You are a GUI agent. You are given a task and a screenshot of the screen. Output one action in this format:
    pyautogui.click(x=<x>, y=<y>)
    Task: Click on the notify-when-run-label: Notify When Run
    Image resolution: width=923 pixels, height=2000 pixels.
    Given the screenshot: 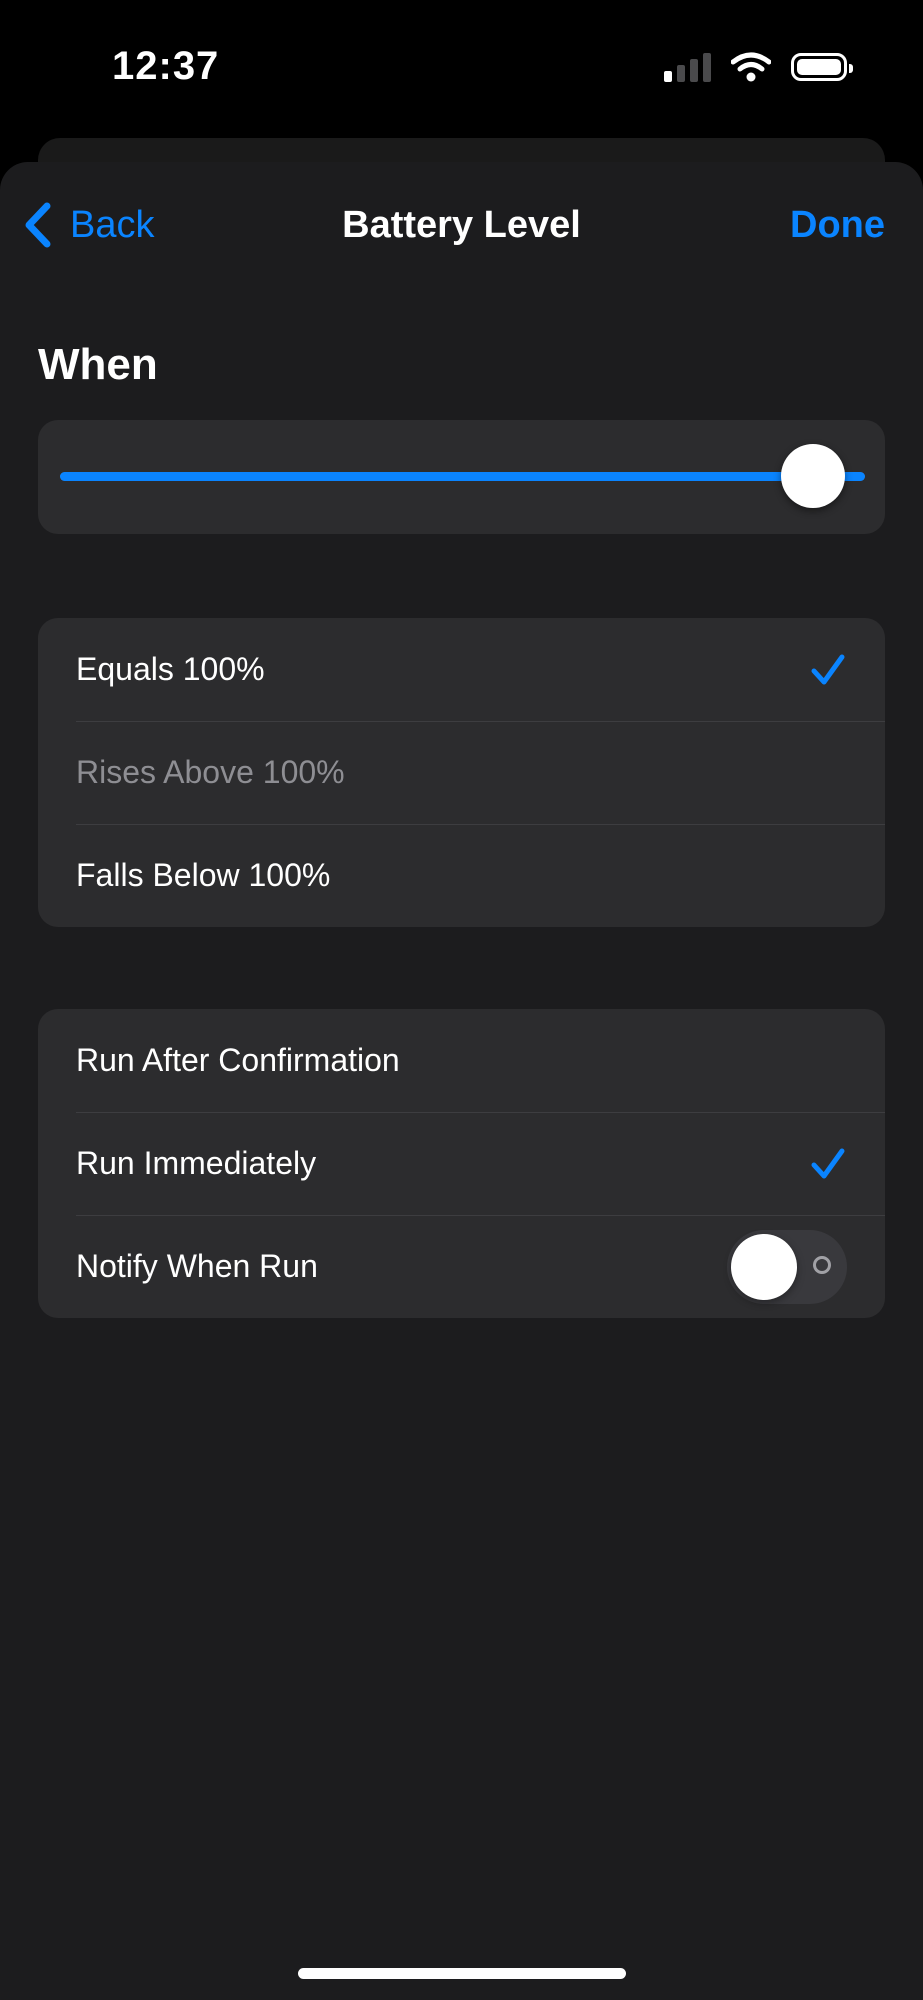 What is the action you would take?
    pyautogui.click(x=197, y=1266)
    